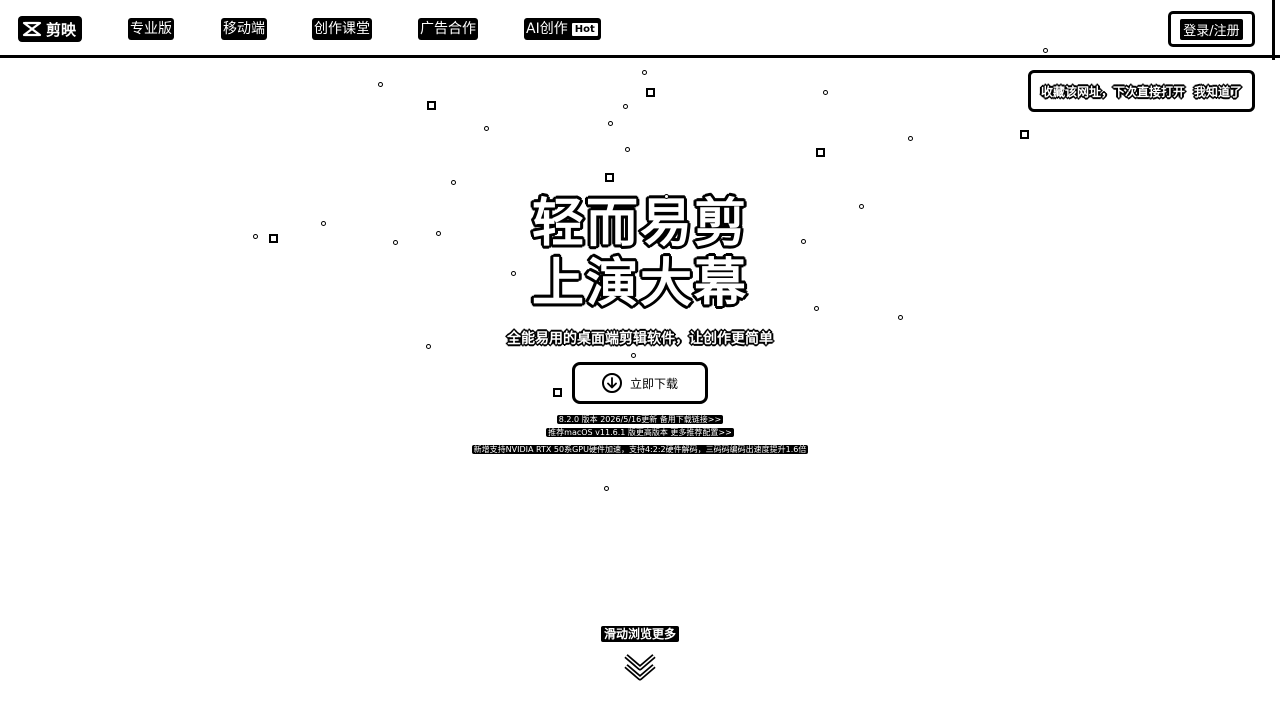 This screenshot has height=721, width=1280. I want to click on login-register-label: 登录/注册, so click(1211, 29).